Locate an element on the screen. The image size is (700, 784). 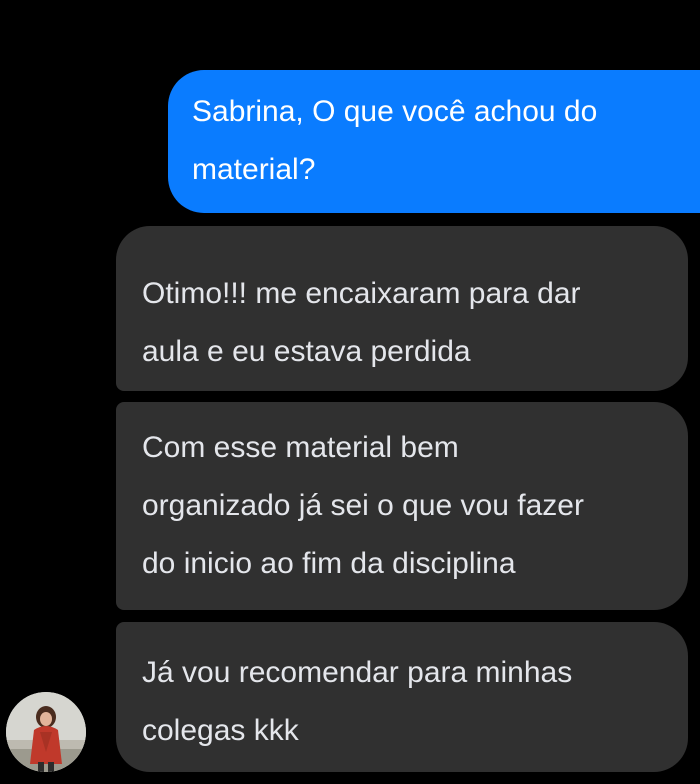
contact-avatar is located at coordinates (46, 732).